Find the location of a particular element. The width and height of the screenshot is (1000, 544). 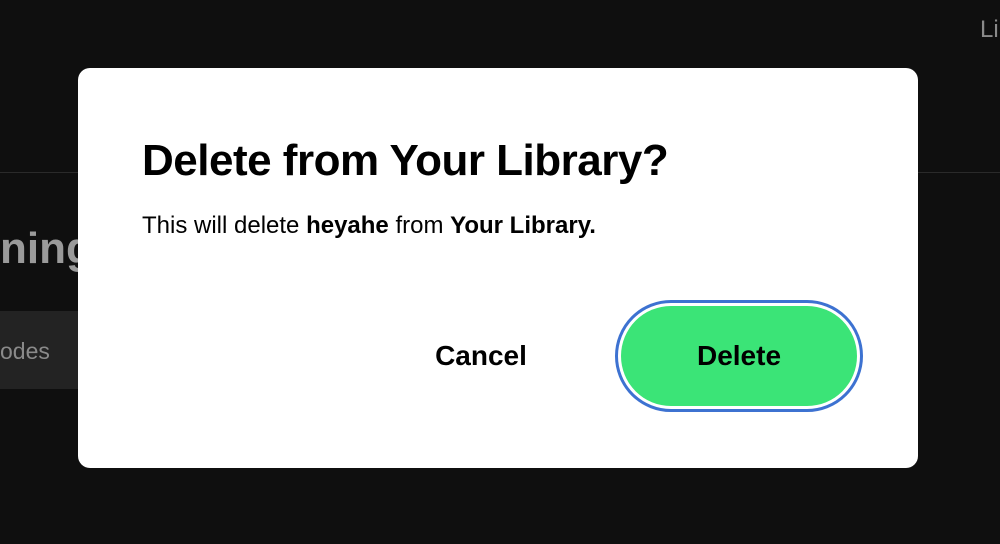

delete-button: Delete is located at coordinates (739, 356).